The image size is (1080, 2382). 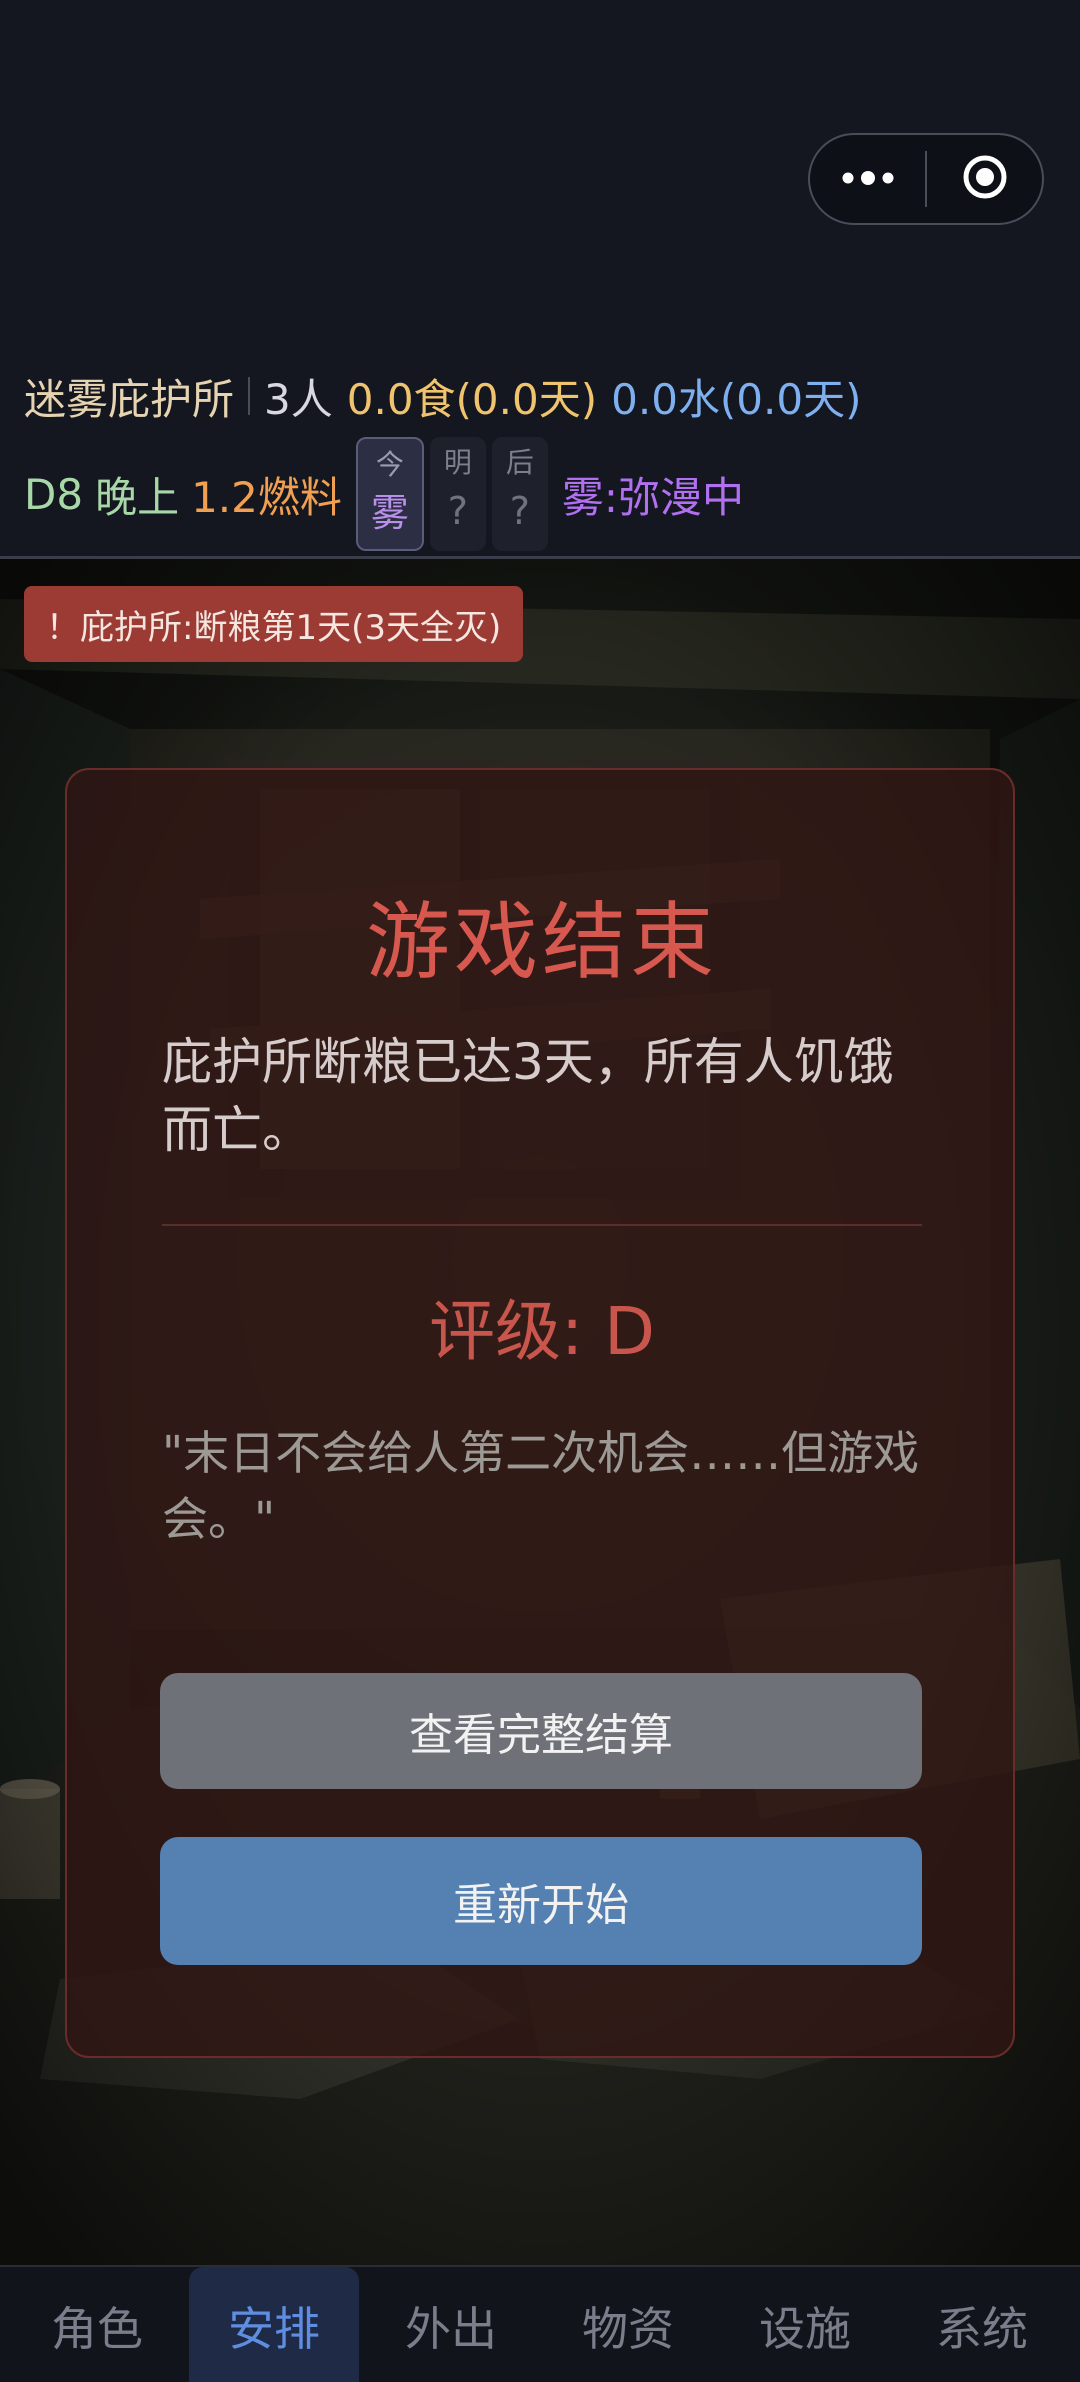 I want to click on game-over-message: 庇护所断粮已达3天，所有人饥饿而亡。, so click(x=528, y=1096).